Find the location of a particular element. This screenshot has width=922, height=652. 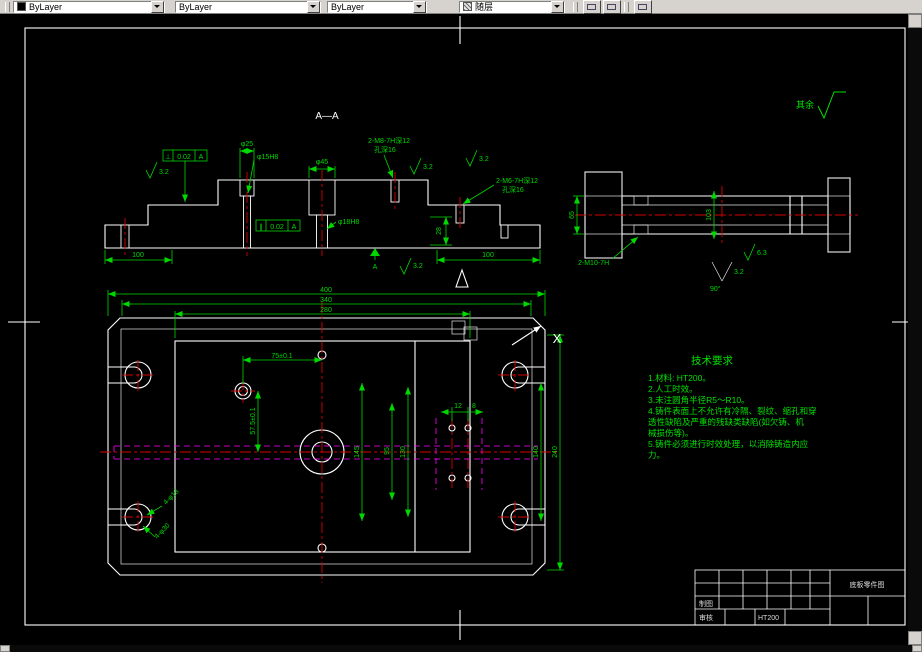

dim-145: 145 is located at coordinates (357, 452).